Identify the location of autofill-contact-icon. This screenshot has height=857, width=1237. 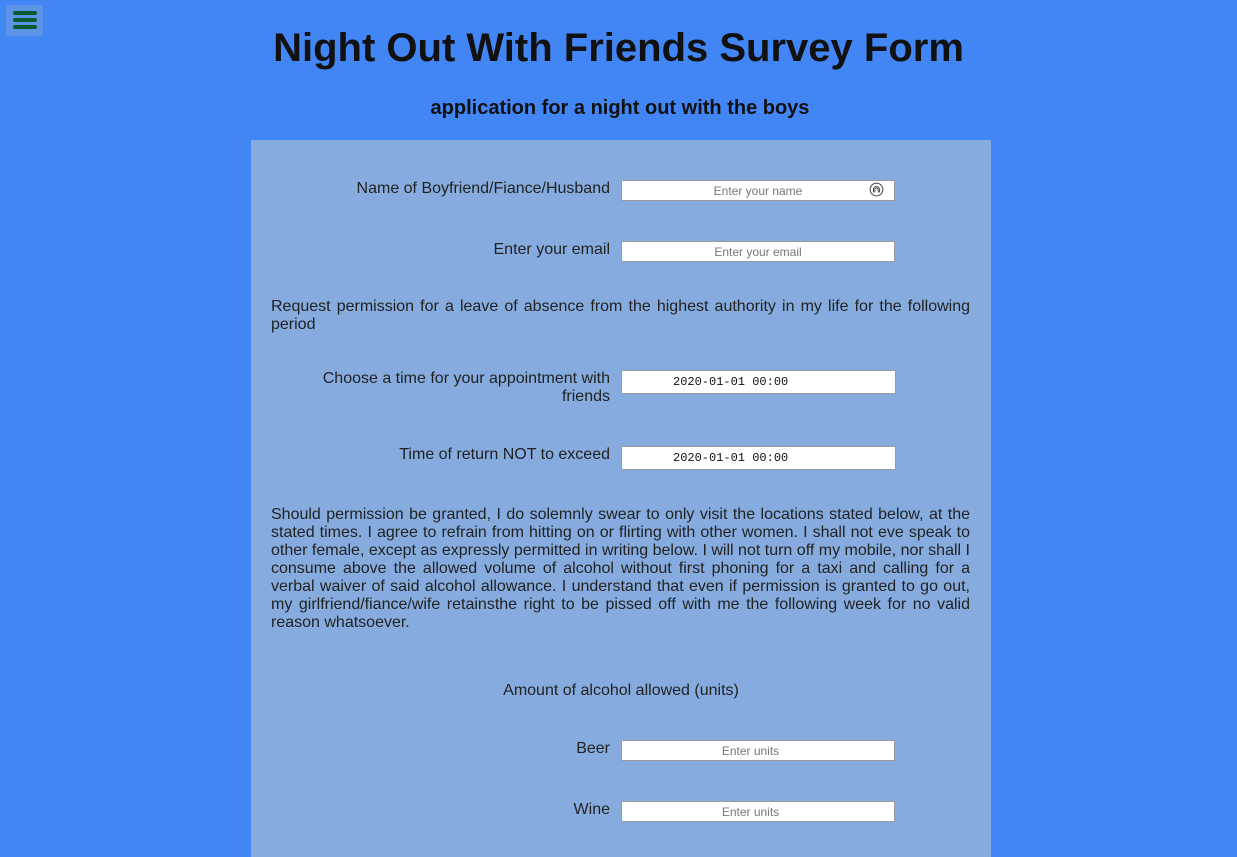
(876, 189).